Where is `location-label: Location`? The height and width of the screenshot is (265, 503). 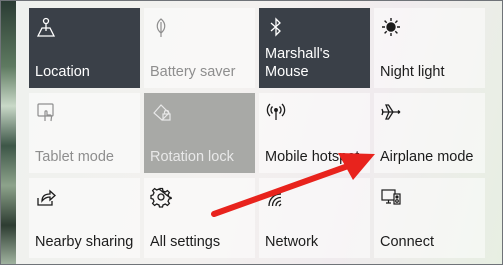
location-label: Location is located at coordinates (62, 72).